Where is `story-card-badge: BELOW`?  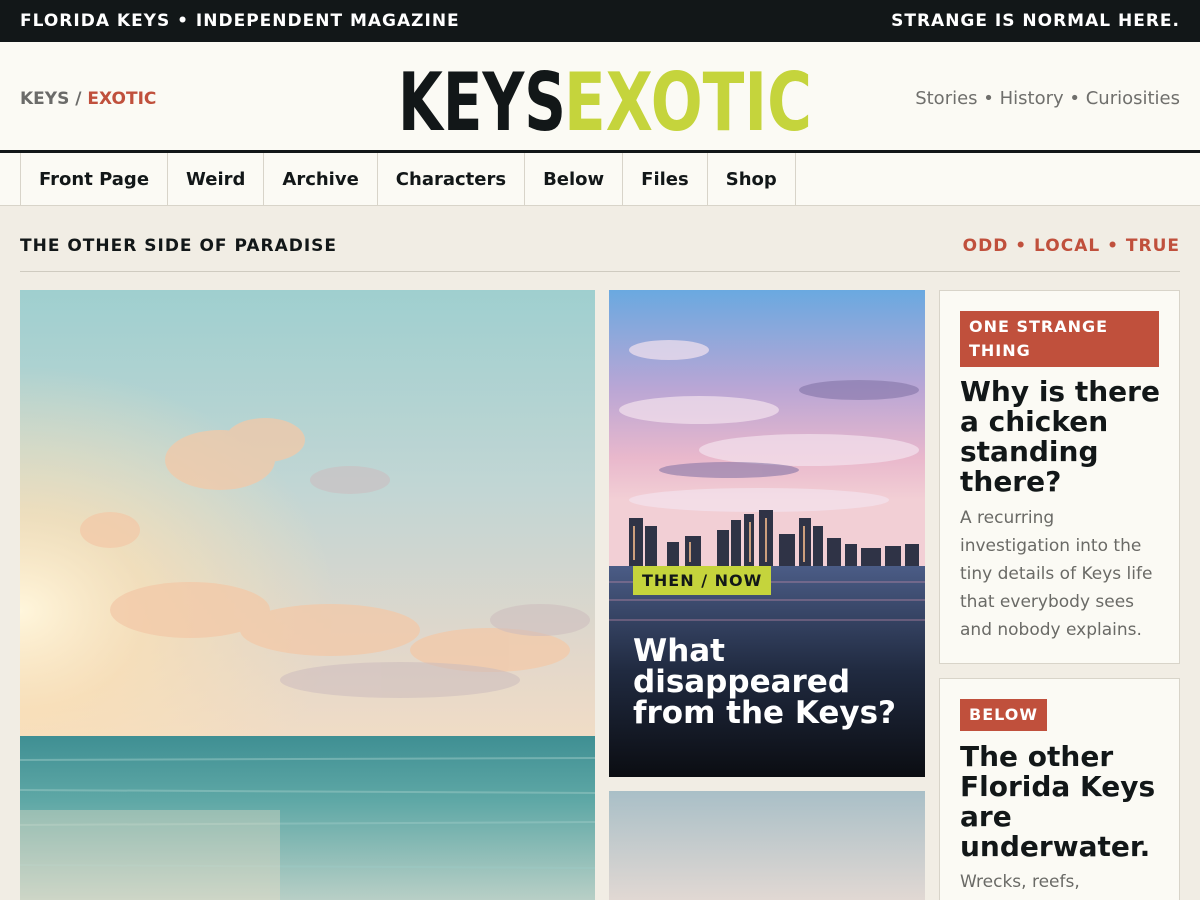 story-card-badge: BELOW is located at coordinates (1003, 715).